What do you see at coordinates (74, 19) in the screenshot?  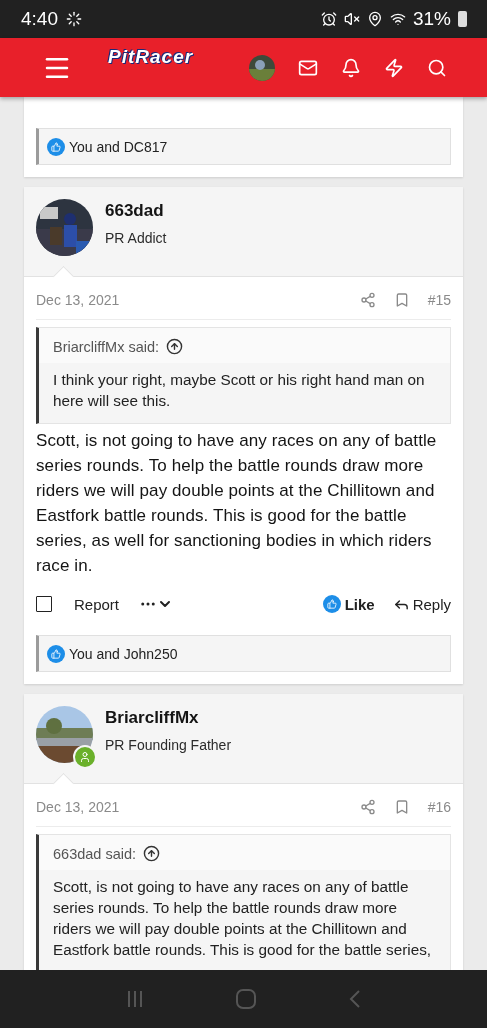 I see `loading-icon` at bounding box center [74, 19].